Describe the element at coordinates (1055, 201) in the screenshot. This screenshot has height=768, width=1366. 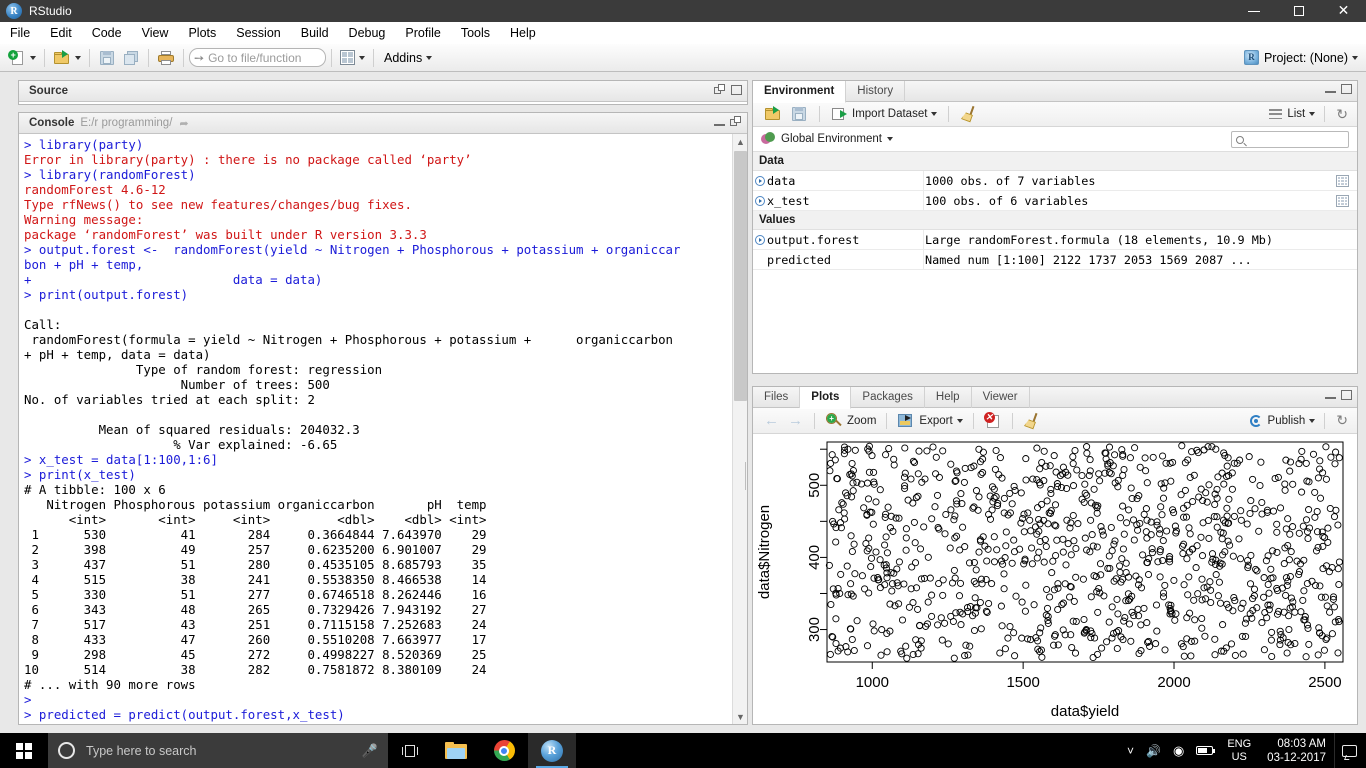
I see `environment-row: x_test 100 obs. of 6 variables` at that location.